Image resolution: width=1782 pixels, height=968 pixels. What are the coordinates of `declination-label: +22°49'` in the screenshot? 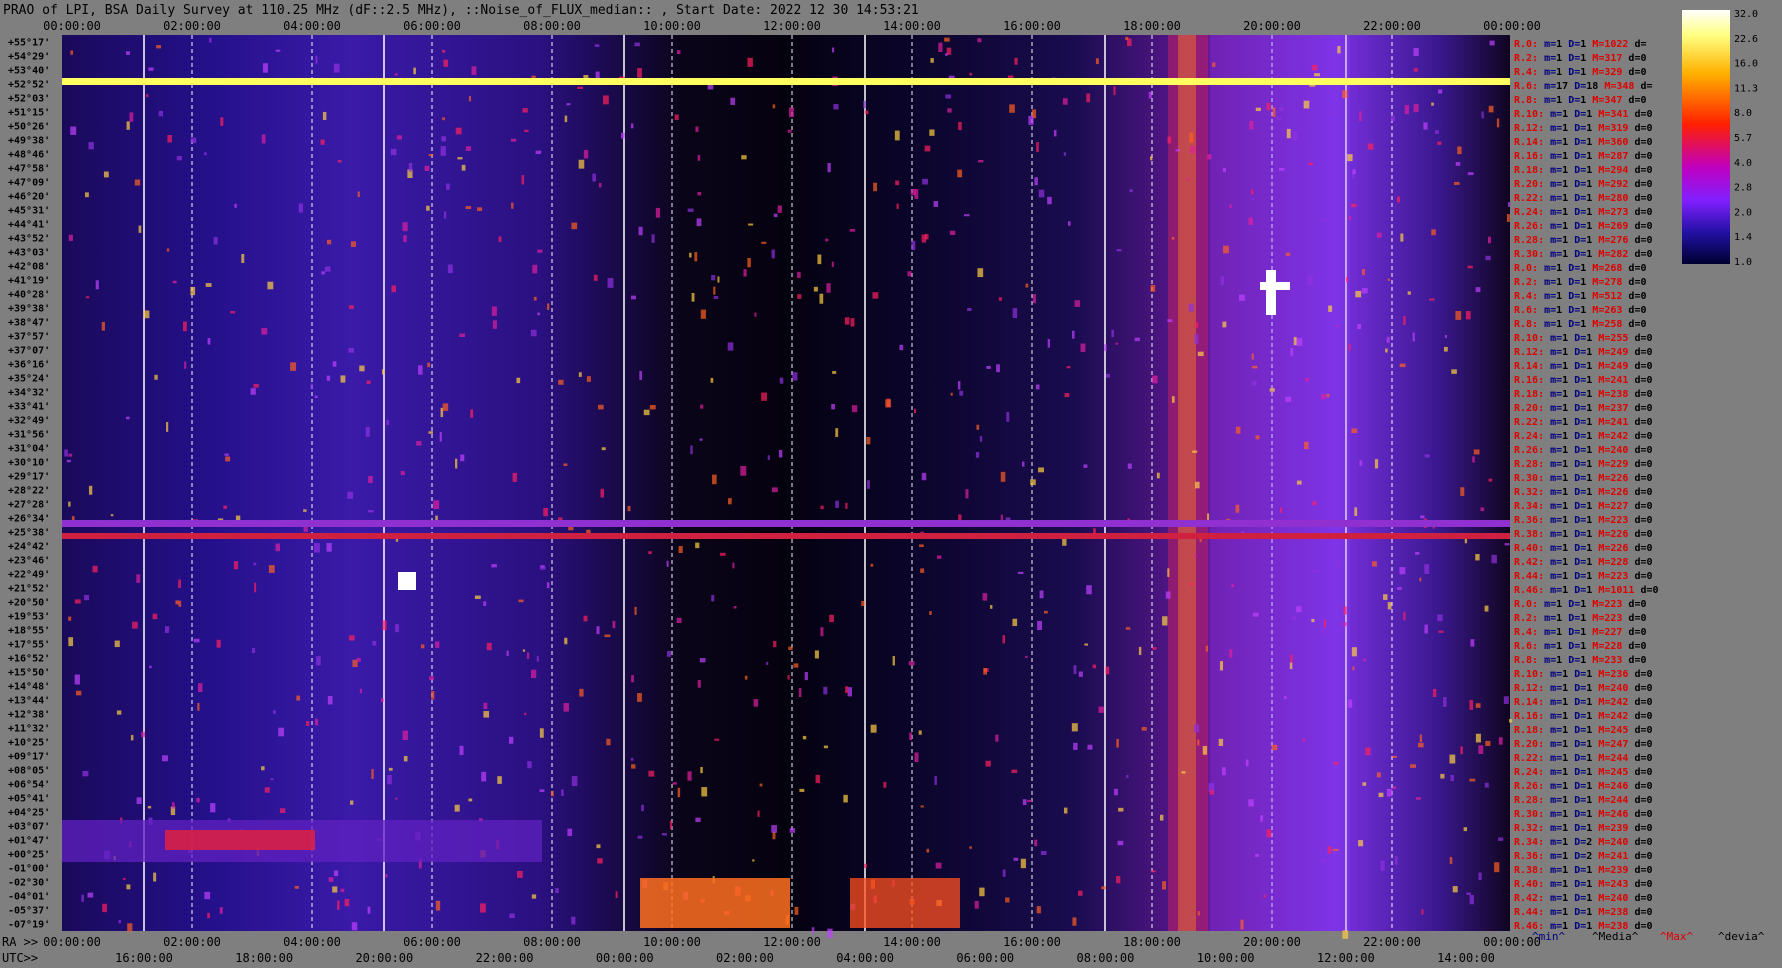 It's located at (29, 575).